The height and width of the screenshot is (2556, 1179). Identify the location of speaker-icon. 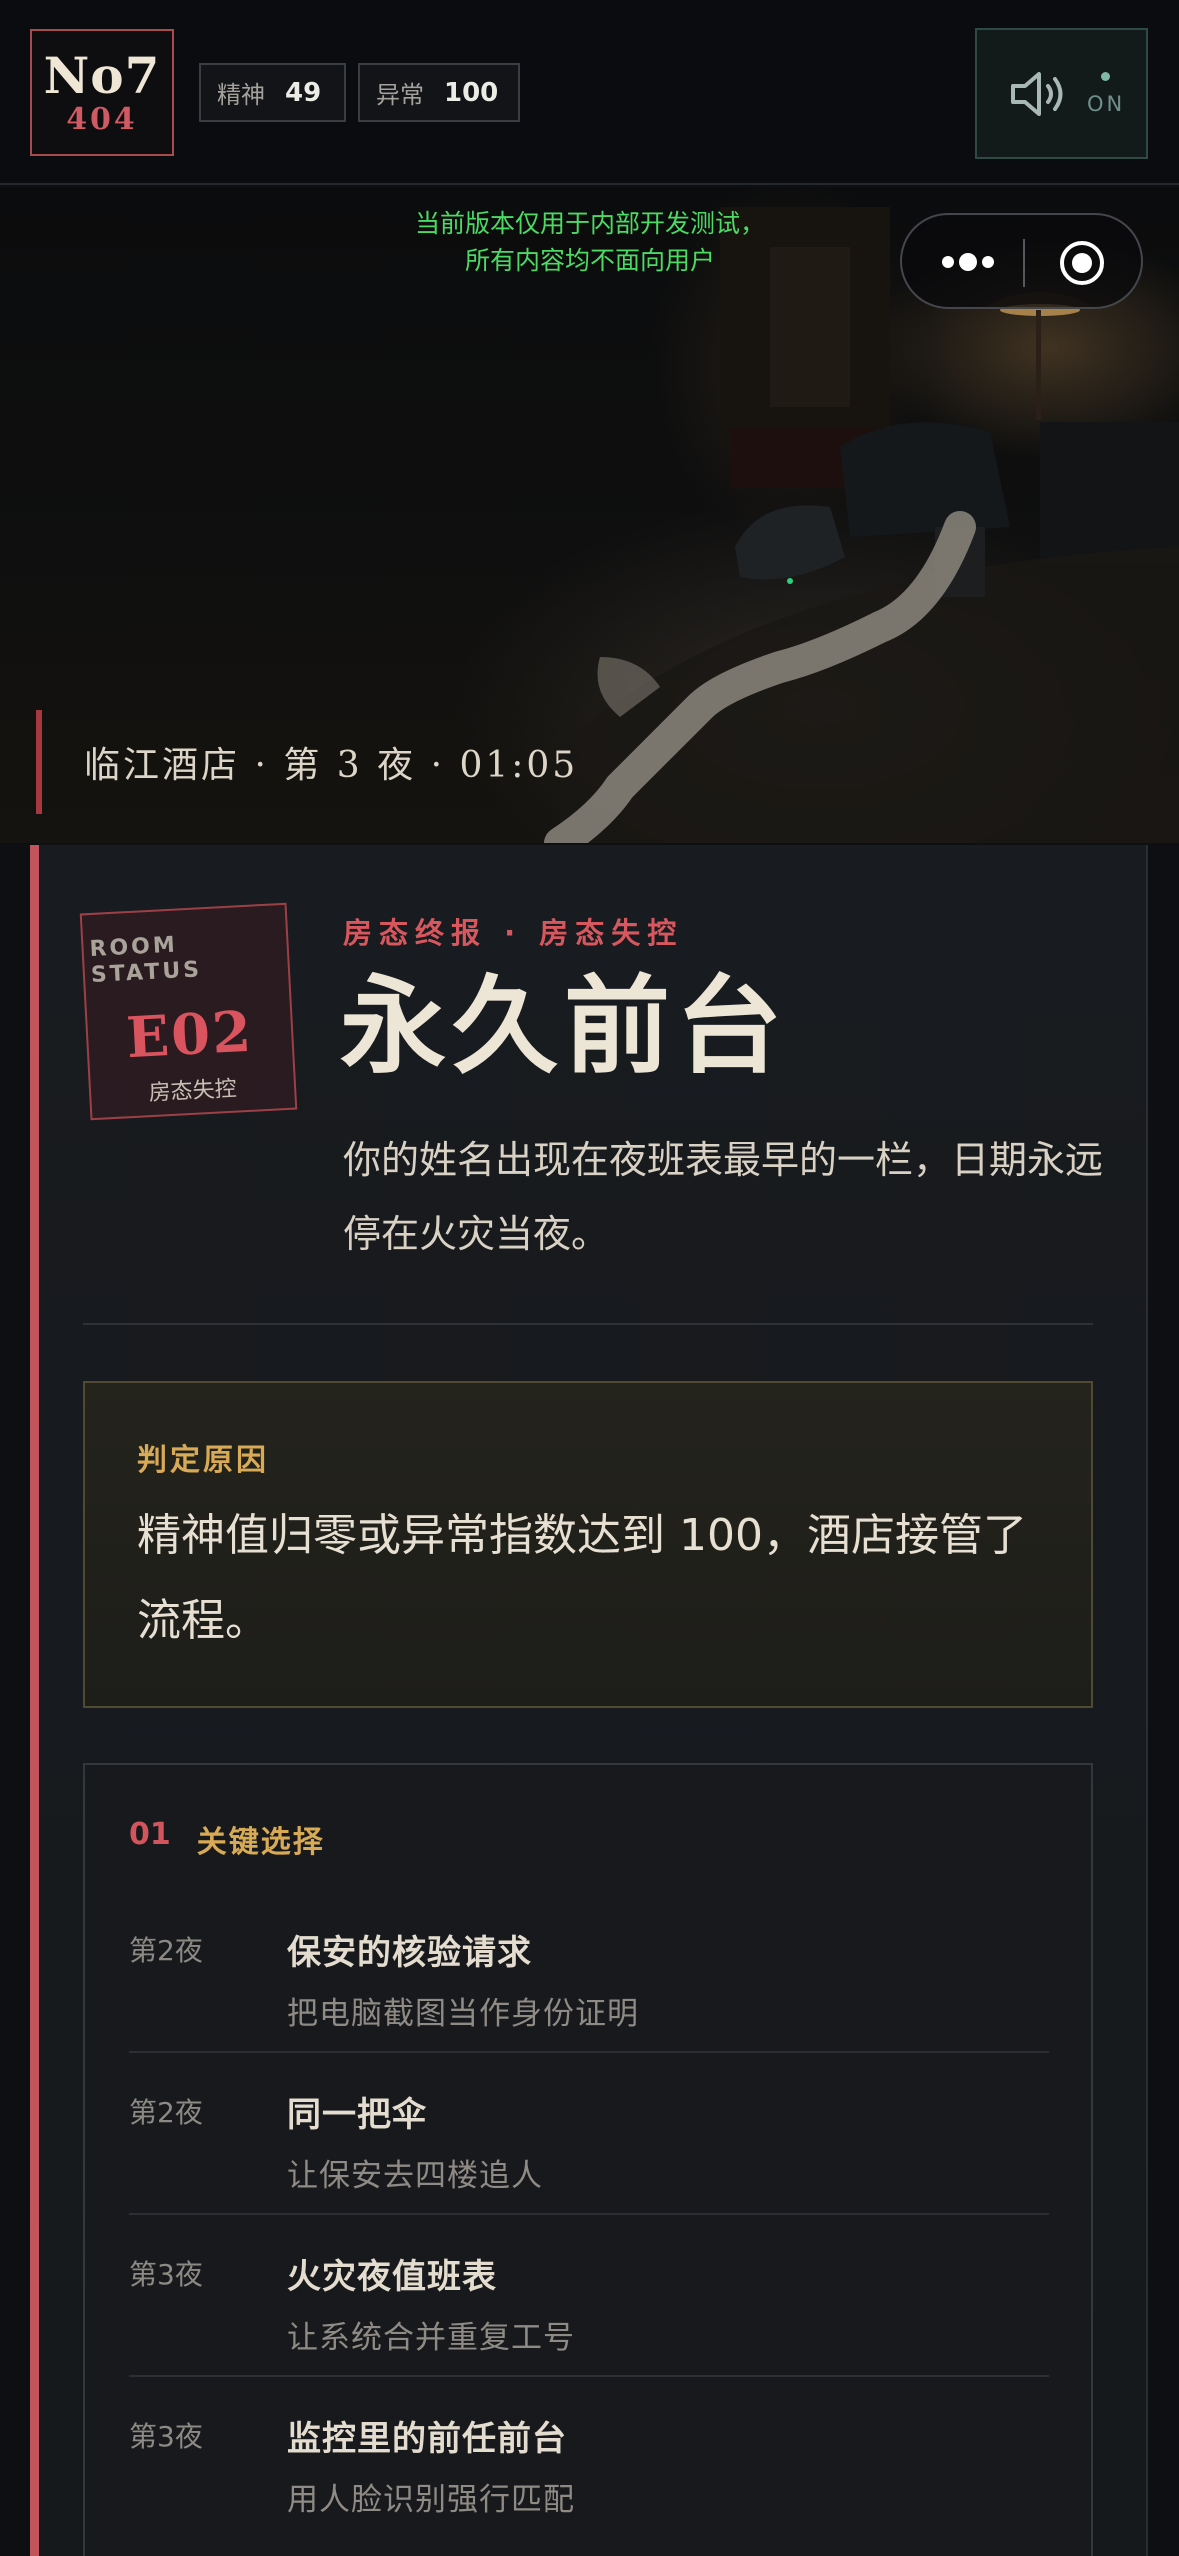
(1037, 94).